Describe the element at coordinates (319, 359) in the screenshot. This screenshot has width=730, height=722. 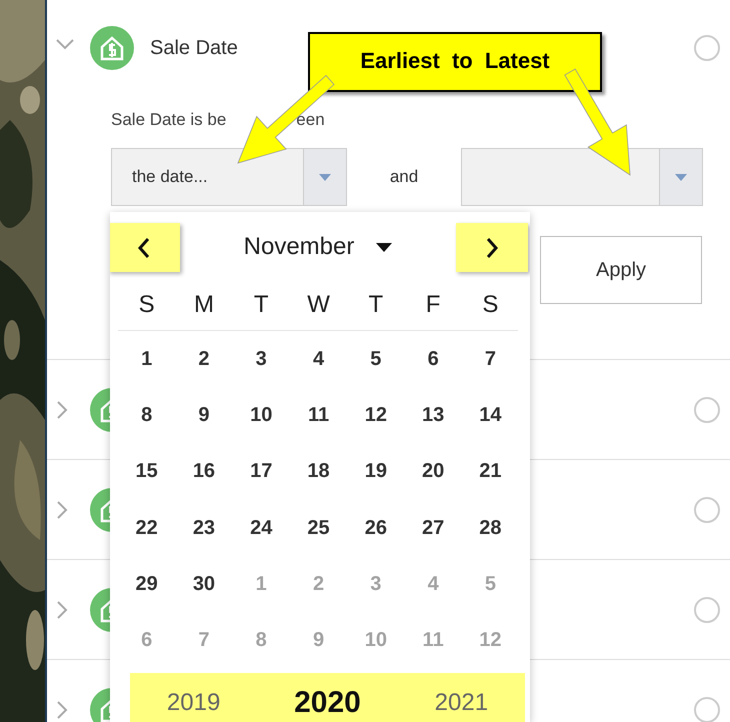
I see `calendar-day: 4` at that location.